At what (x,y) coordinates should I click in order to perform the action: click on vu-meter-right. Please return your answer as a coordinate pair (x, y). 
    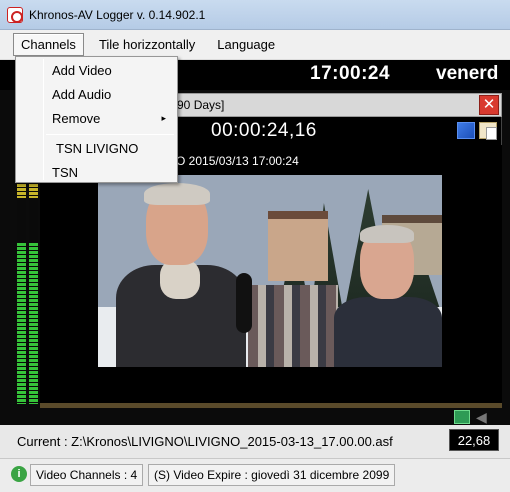
    Looking at the image, I should click on (33, 292).